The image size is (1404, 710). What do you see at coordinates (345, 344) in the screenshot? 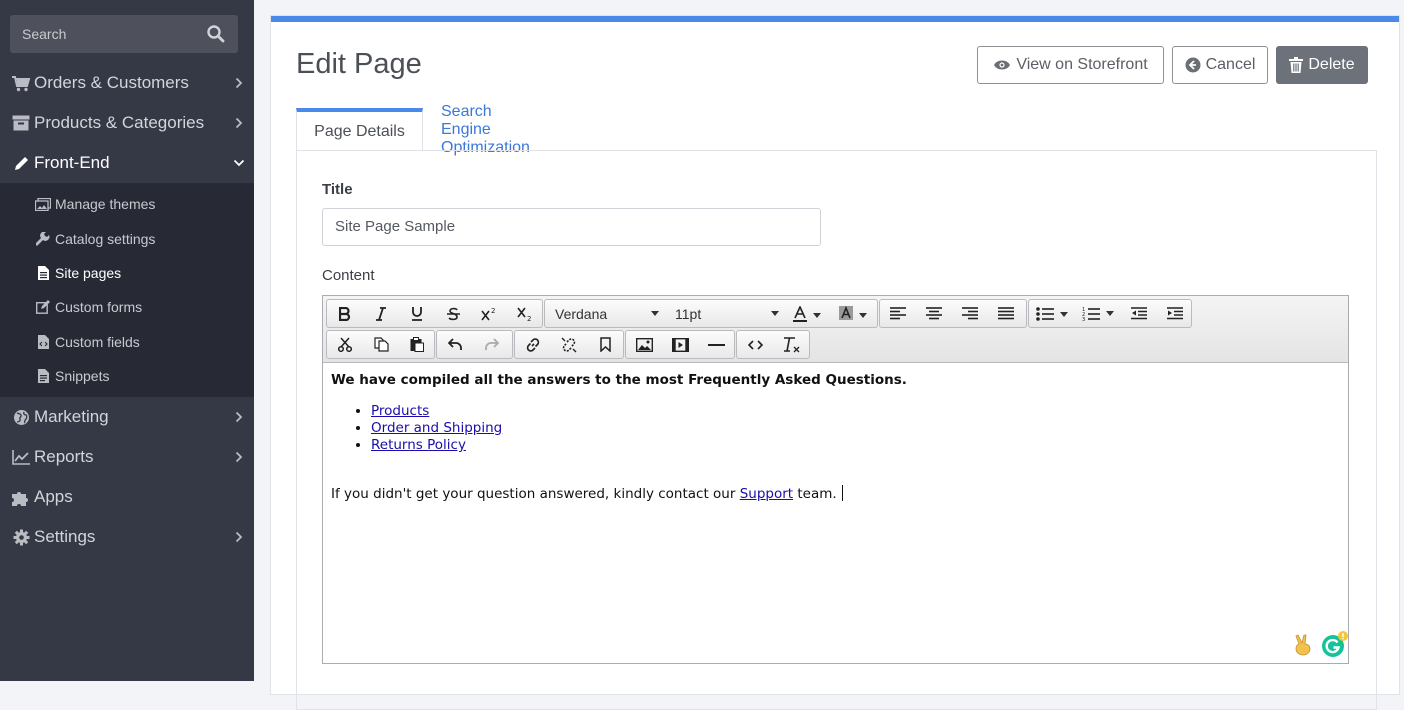
I see `cut-icon` at bounding box center [345, 344].